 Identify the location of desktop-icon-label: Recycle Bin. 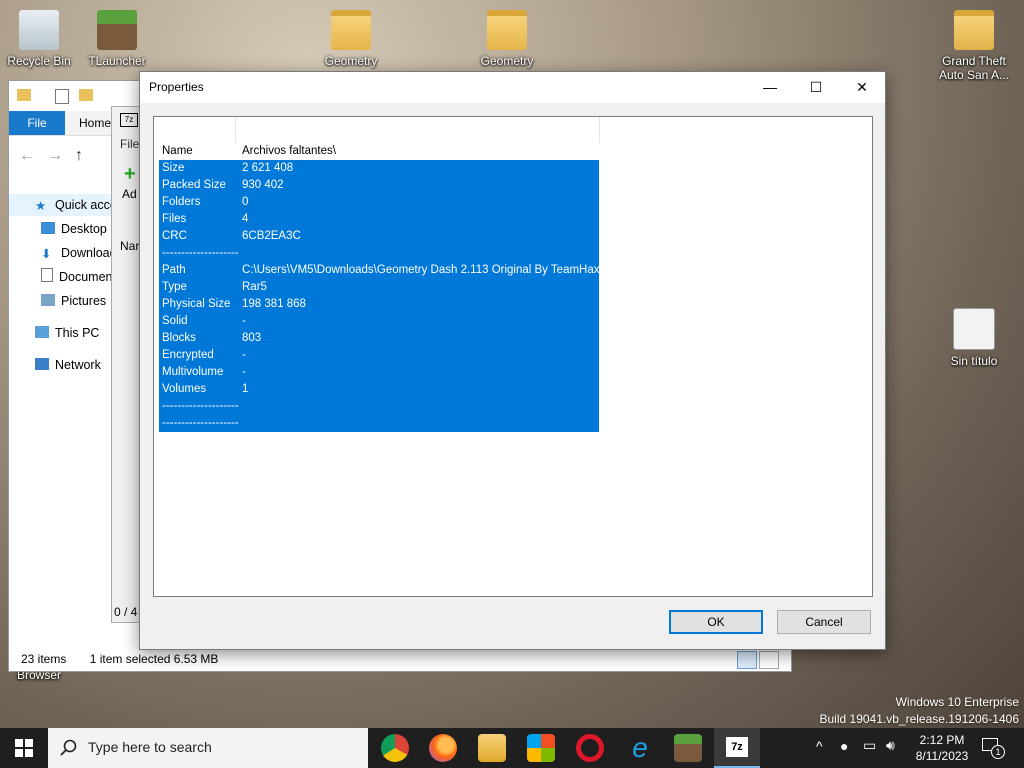
(39, 61).